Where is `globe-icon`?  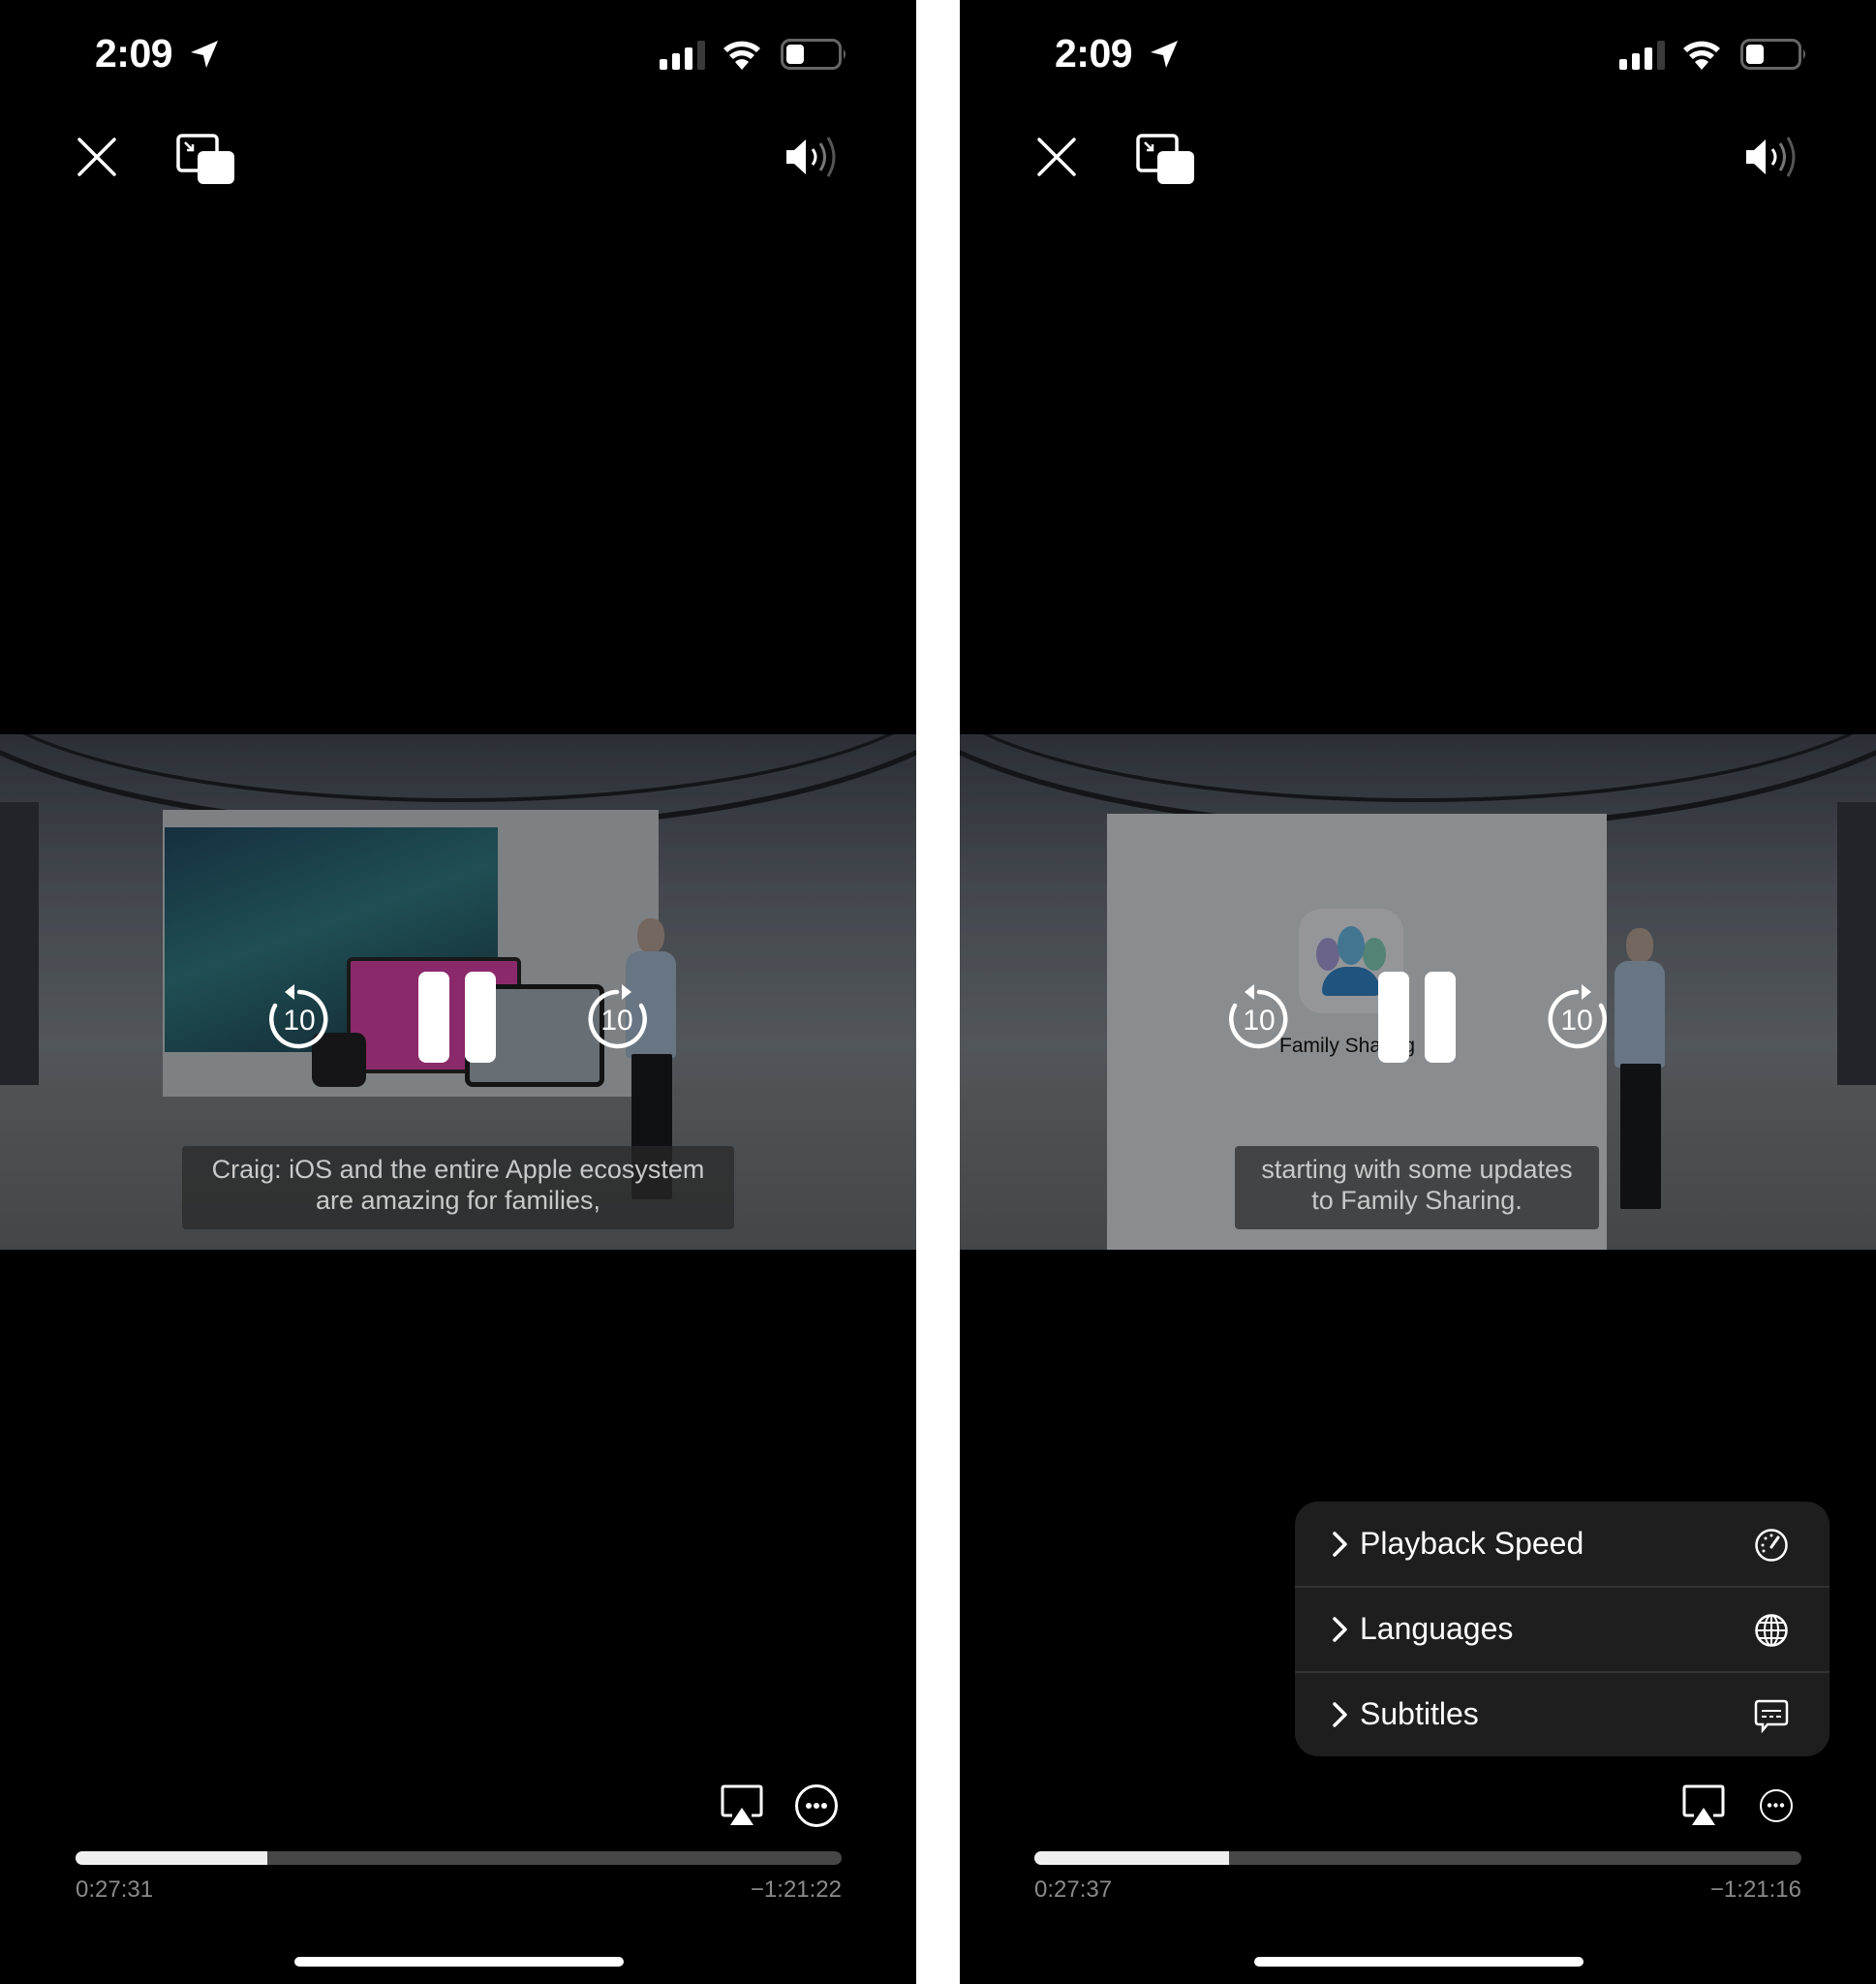 globe-icon is located at coordinates (1771, 1630).